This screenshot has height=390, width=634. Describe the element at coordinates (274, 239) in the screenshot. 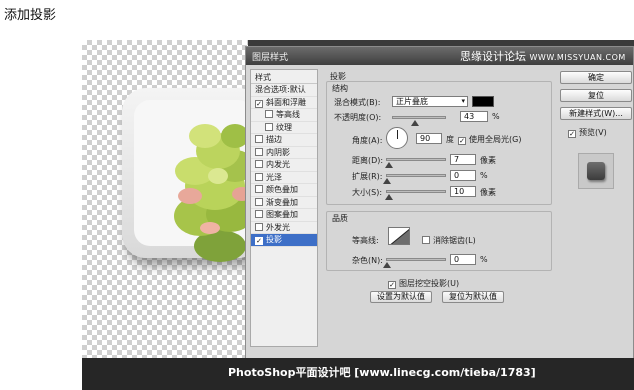

I see `style-item-label: 投影` at that location.